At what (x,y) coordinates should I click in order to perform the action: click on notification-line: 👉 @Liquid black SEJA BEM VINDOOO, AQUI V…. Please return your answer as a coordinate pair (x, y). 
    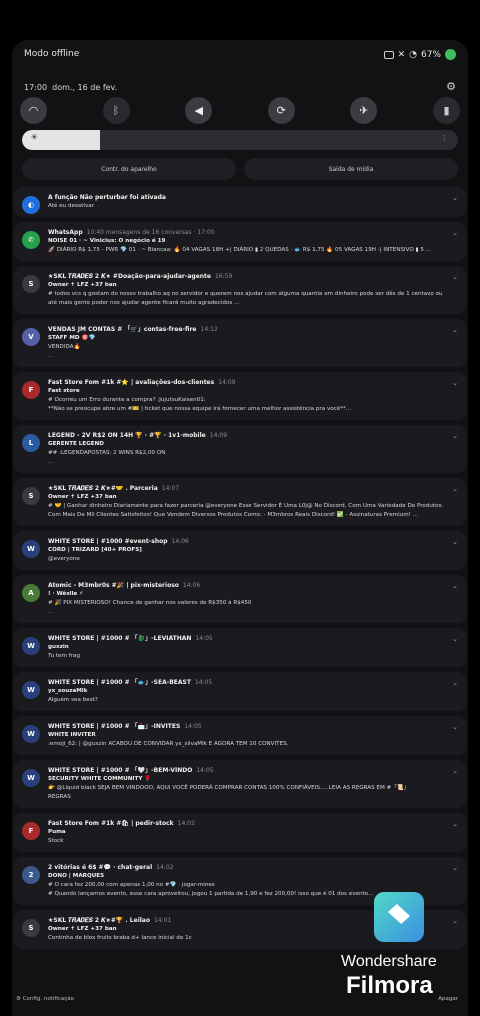
    Looking at the image, I should click on (229, 788).